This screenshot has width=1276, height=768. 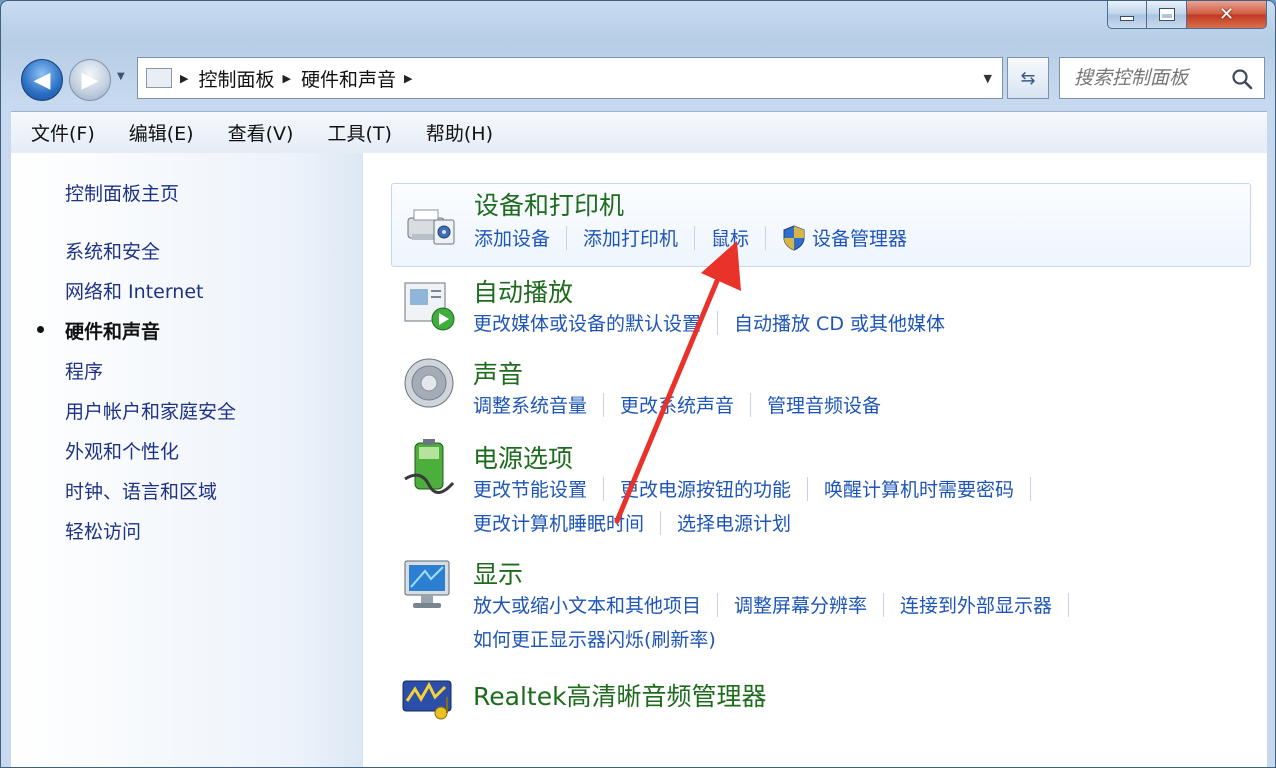 I want to click on link-require-password-on-wake: 唤醒计算机时需要密码, so click(x=919, y=488).